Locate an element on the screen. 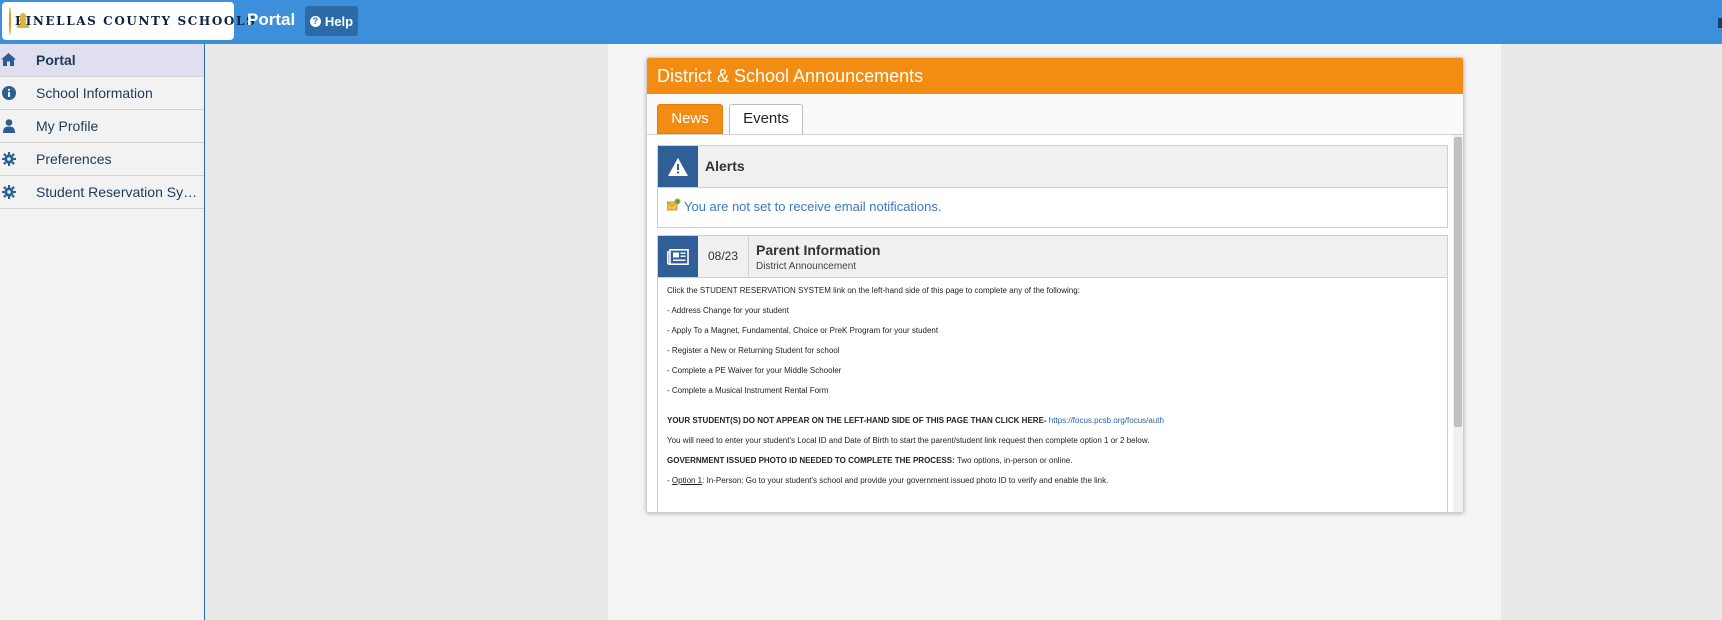  email-notification-icon is located at coordinates (673, 204).